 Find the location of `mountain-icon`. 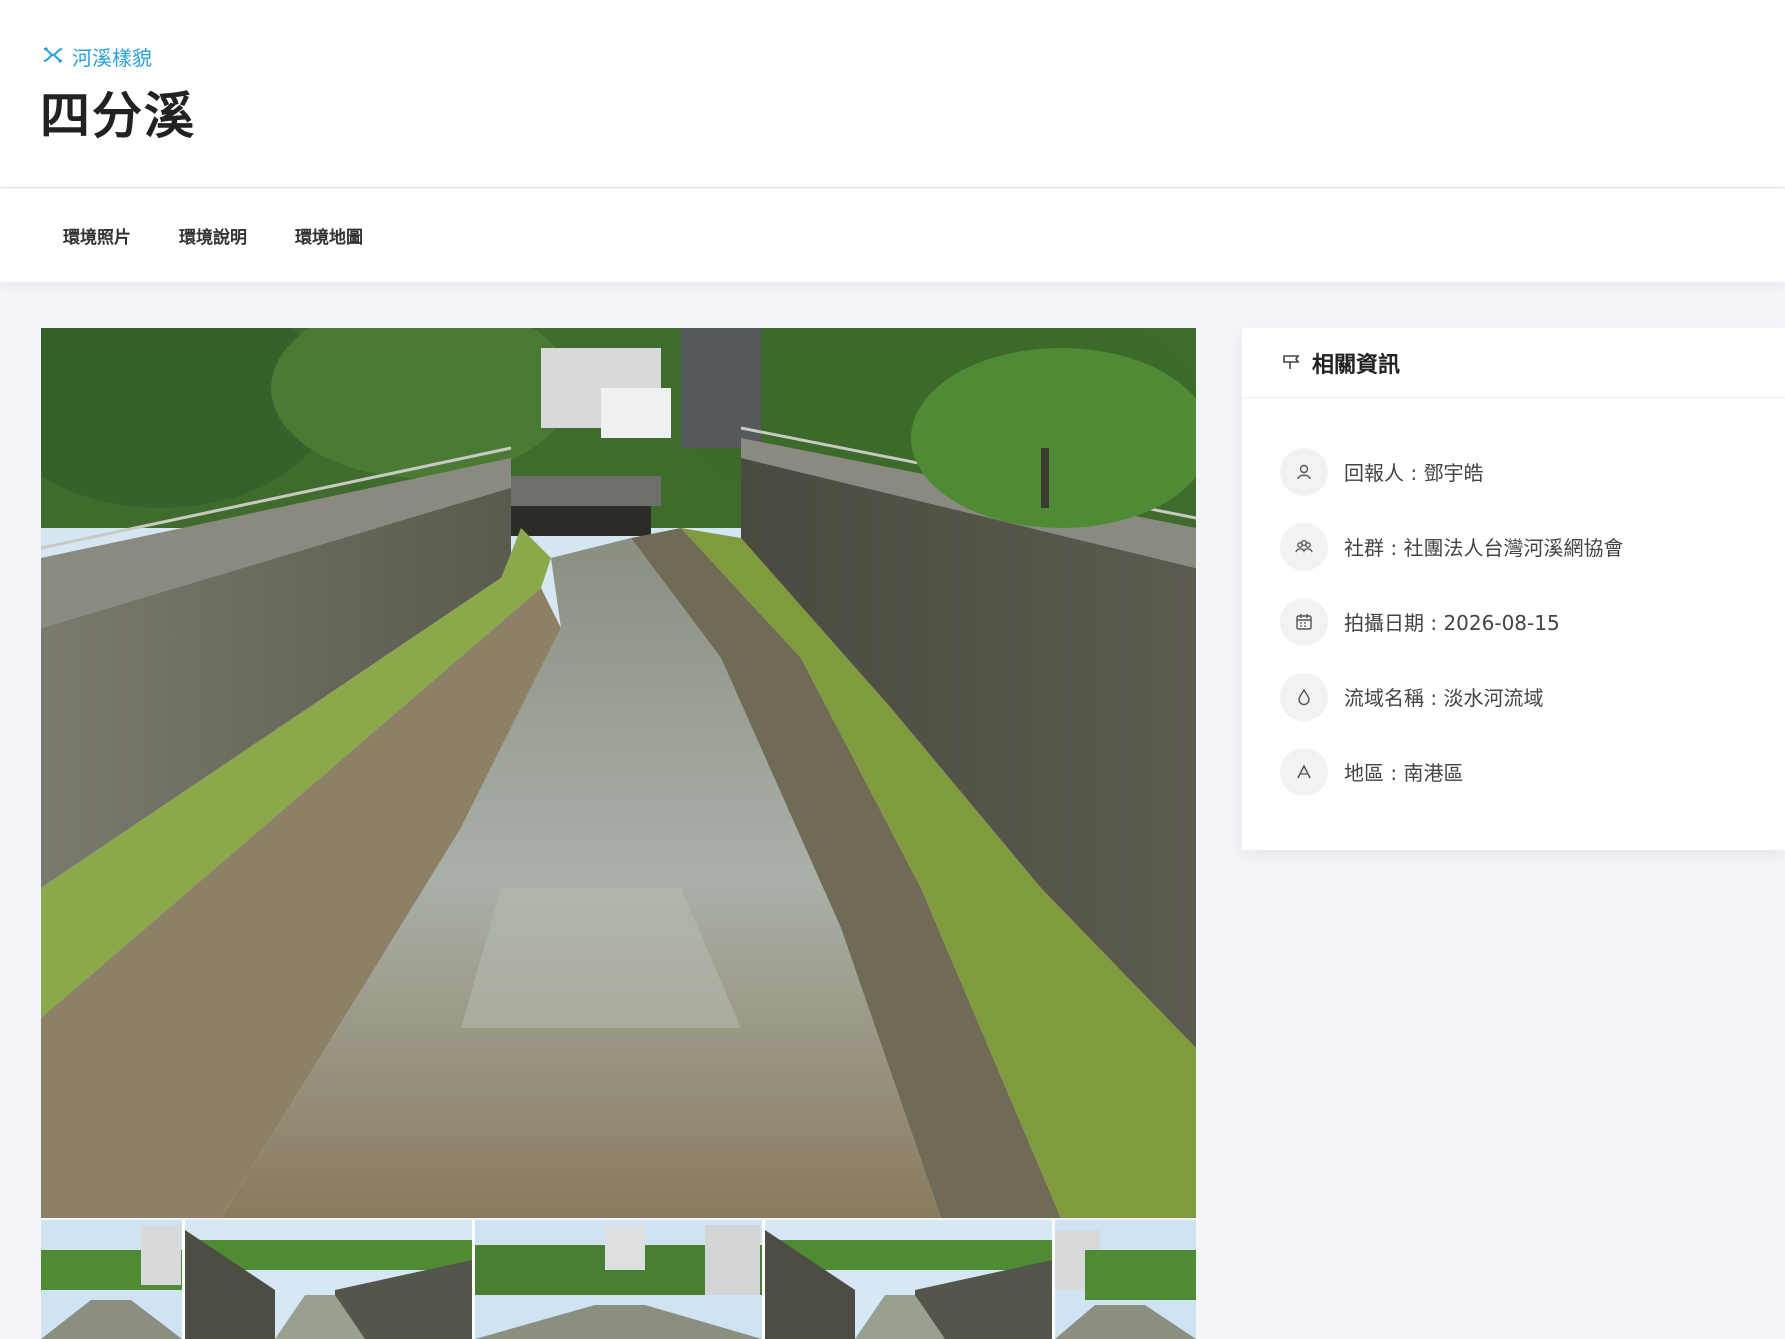

mountain-icon is located at coordinates (1304, 771).